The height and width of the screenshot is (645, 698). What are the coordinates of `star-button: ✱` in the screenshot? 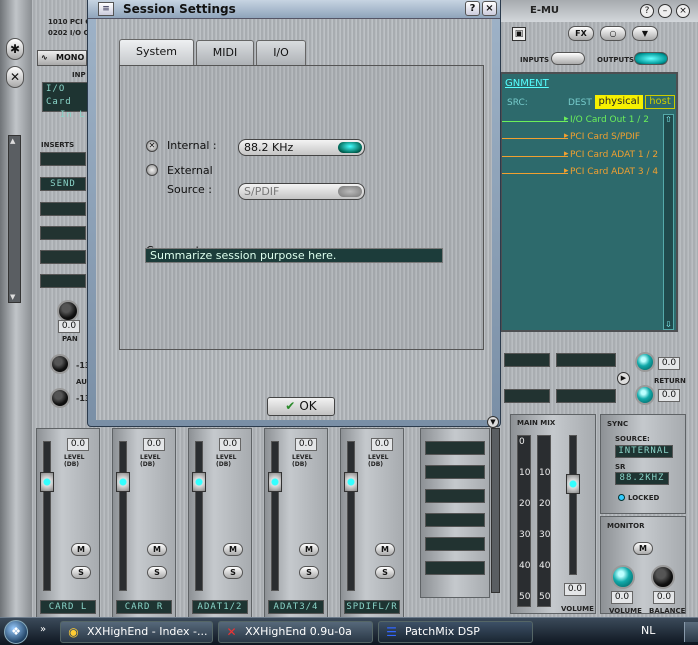 It's located at (15, 49).